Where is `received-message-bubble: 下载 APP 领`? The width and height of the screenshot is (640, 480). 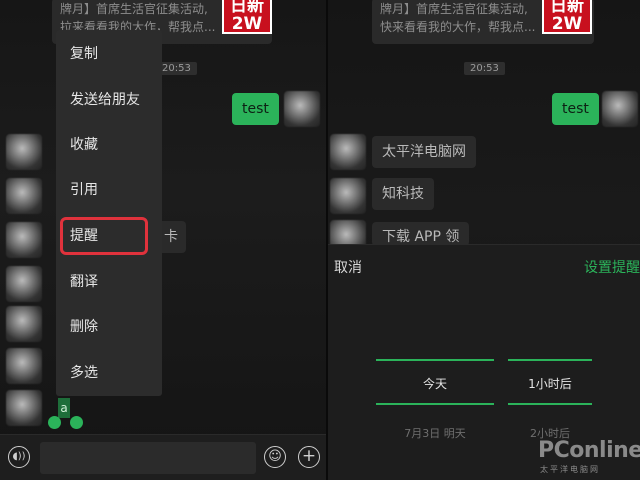
received-message-bubble: 下载 APP 领 is located at coordinates (421, 234).